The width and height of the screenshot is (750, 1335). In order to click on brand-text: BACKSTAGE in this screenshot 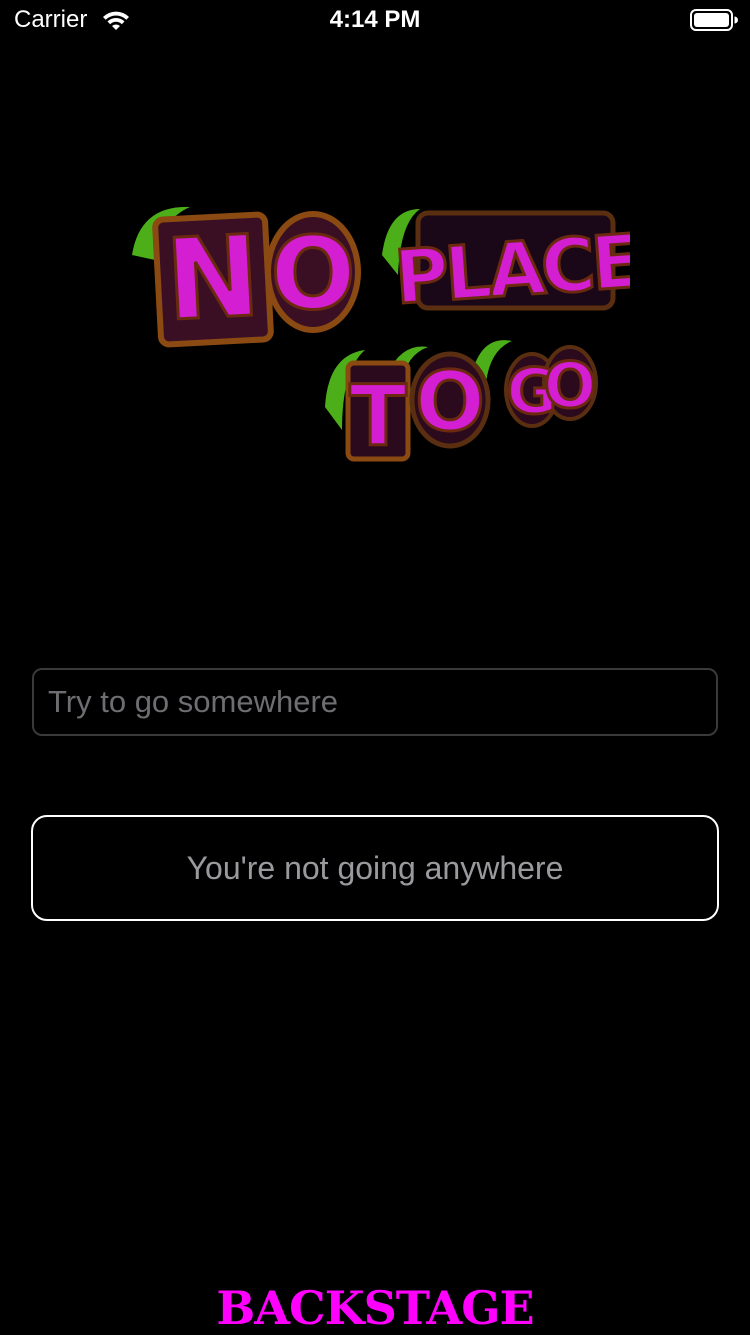, I will do `click(375, 1308)`.